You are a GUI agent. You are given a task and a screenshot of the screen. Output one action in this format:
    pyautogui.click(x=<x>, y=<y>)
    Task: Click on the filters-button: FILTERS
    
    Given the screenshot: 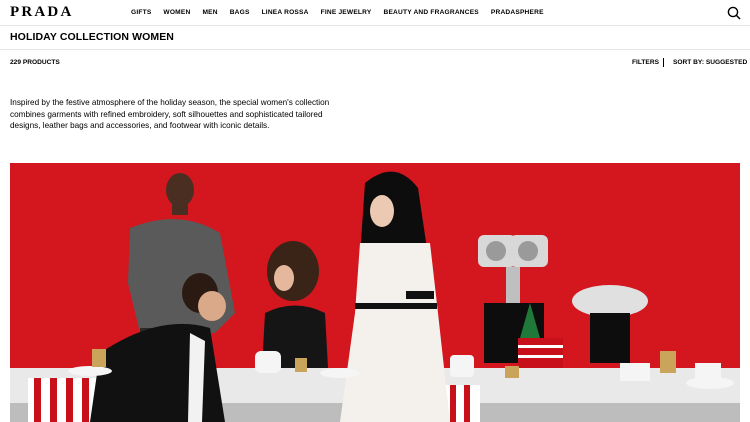 What is the action you would take?
    pyautogui.click(x=645, y=62)
    